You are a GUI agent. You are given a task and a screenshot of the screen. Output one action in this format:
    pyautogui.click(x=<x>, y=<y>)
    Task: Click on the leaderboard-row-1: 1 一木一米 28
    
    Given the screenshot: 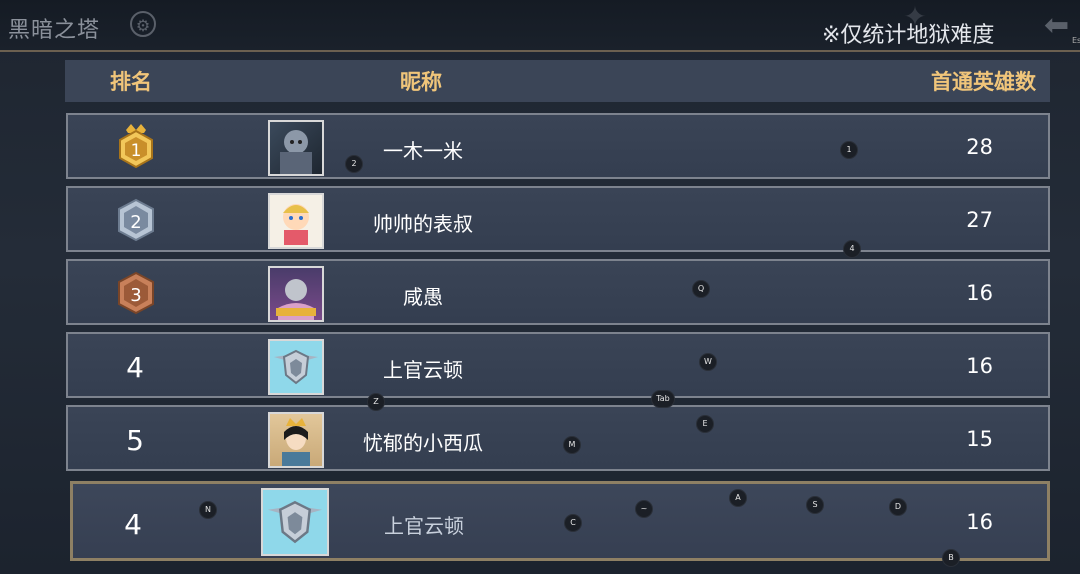 What is the action you would take?
    pyautogui.click(x=558, y=146)
    